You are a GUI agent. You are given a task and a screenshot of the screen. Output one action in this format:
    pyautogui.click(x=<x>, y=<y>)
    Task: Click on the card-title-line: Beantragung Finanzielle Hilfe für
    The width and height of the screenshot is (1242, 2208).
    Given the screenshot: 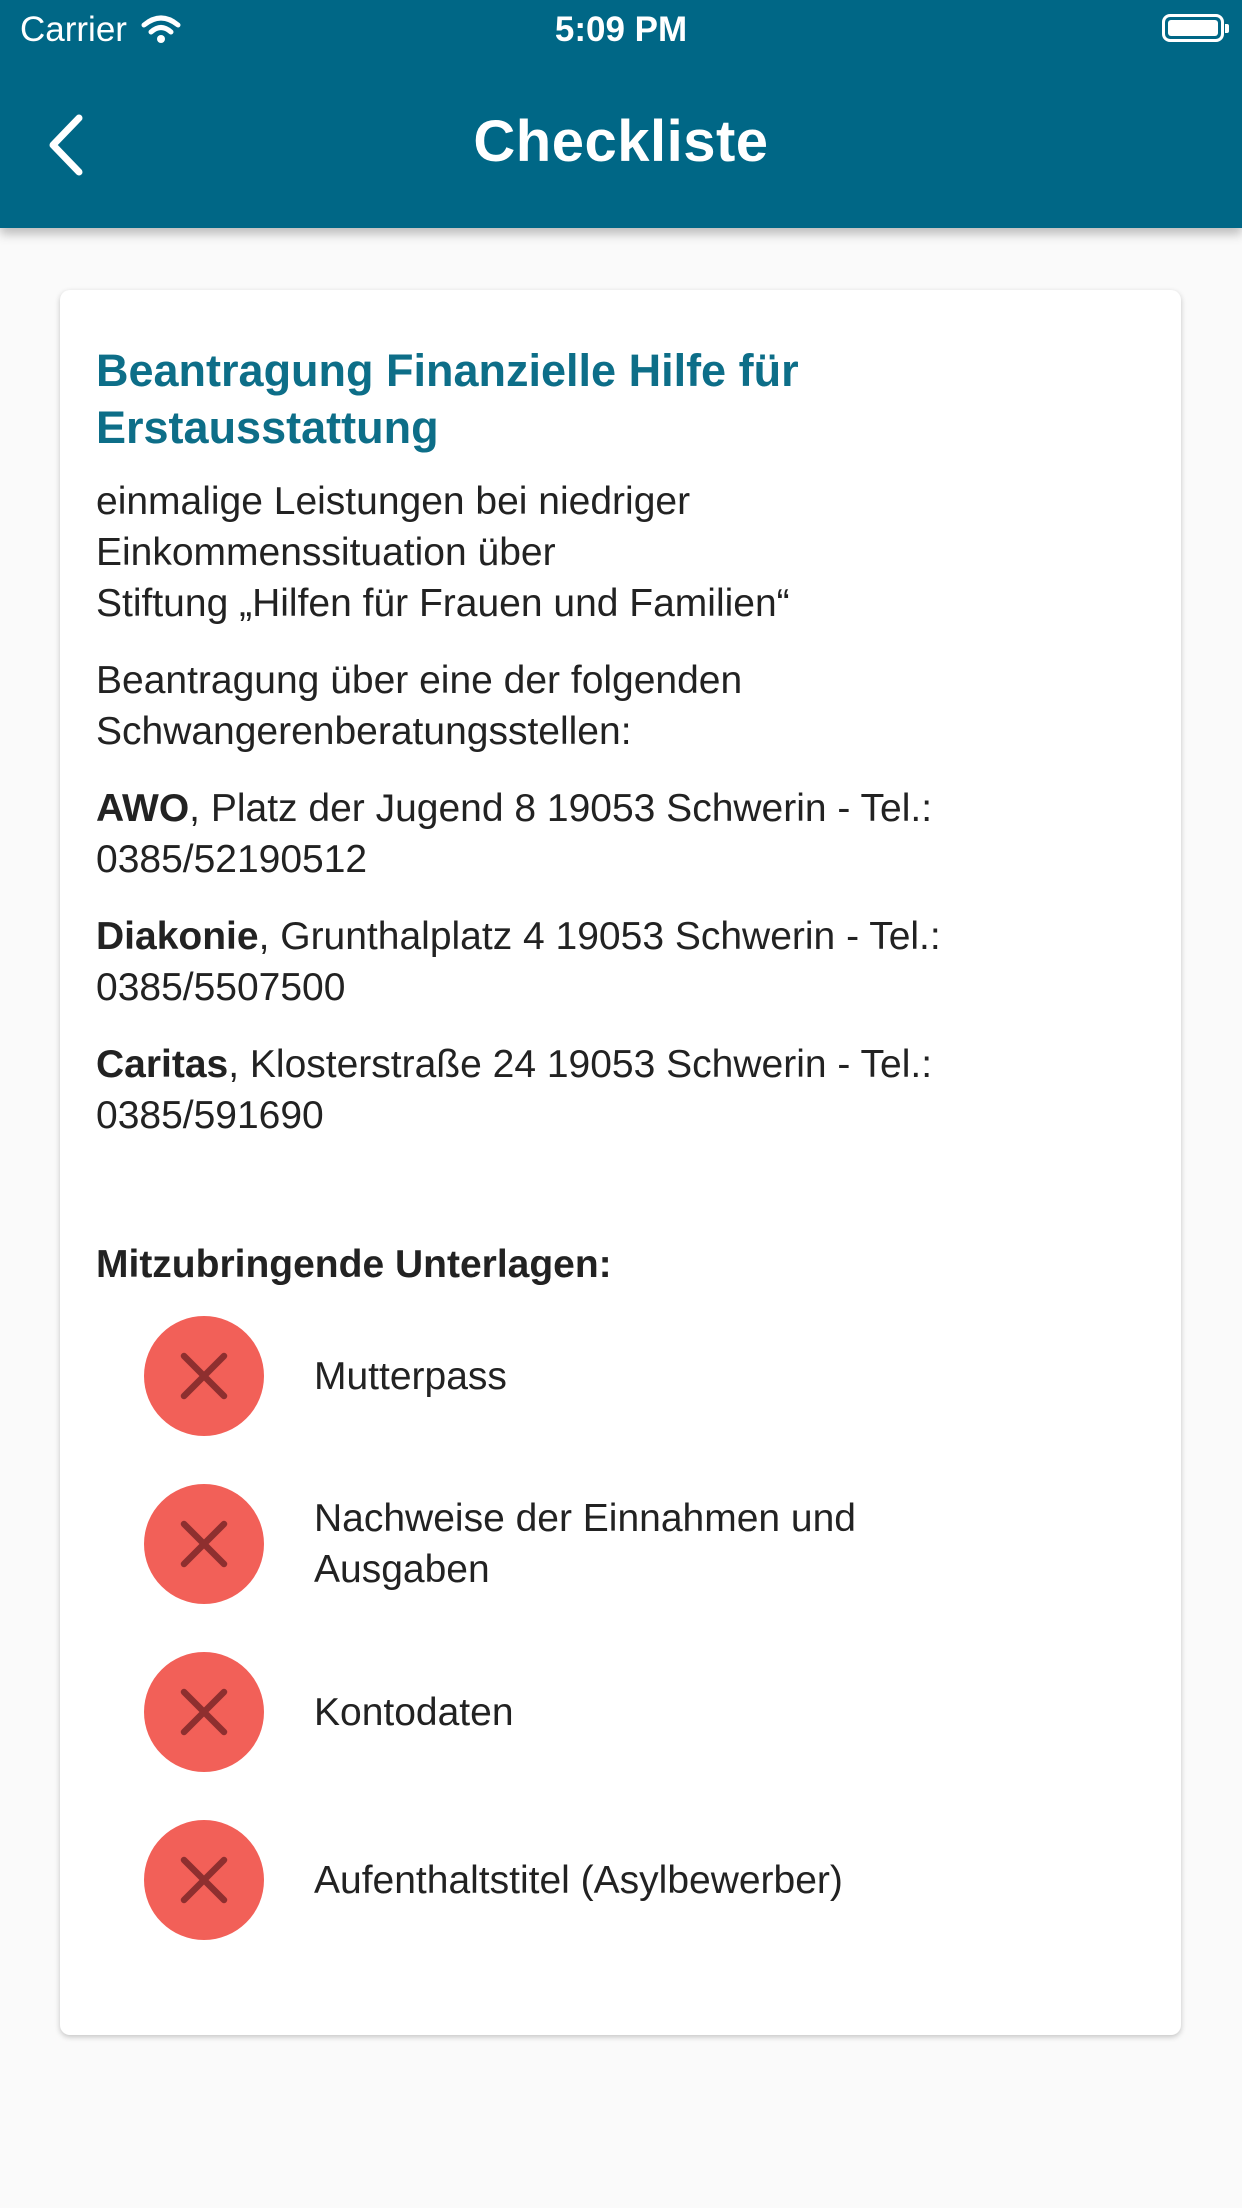 What is the action you would take?
    pyautogui.click(x=447, y=370)
    